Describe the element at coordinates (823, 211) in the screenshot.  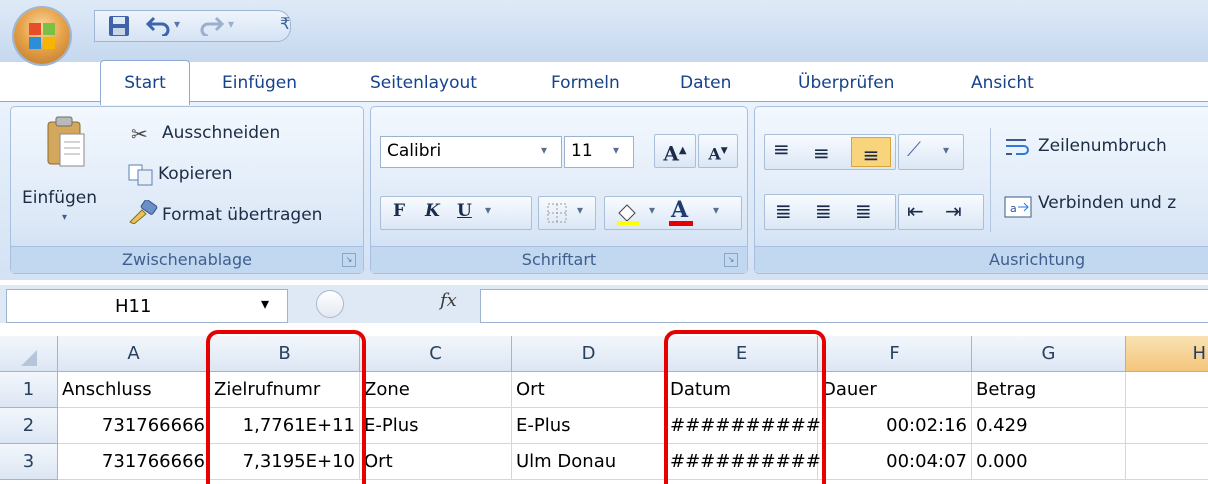
I see `align-center-icon: ≣` at that location.